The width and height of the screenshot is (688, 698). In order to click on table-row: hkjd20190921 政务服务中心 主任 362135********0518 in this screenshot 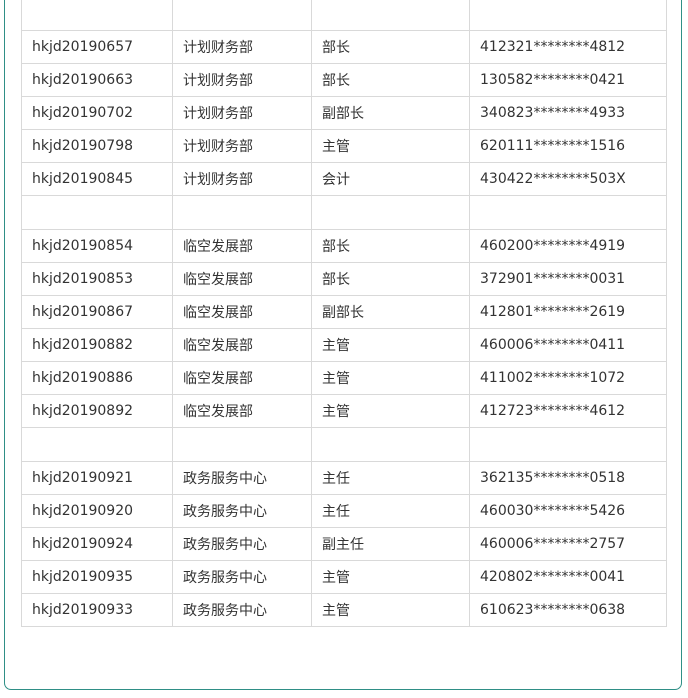, I will do `click(344, 478)`.